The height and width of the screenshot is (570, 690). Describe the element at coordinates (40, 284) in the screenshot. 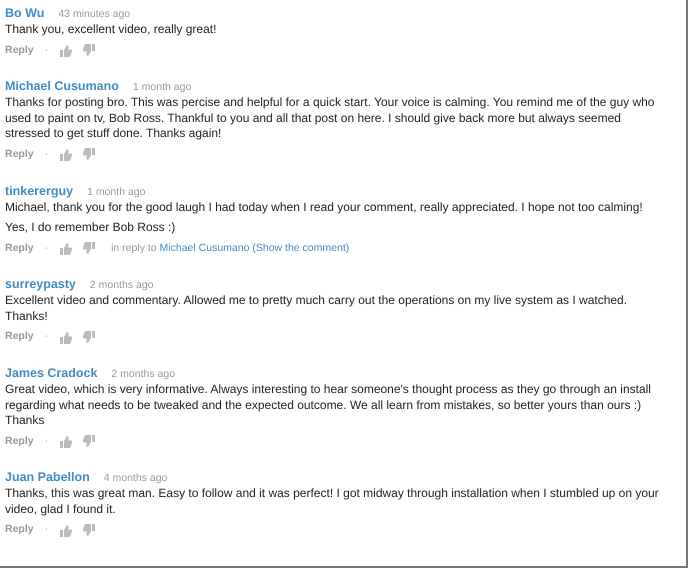

I see `author-link: surreypasty` at that location.